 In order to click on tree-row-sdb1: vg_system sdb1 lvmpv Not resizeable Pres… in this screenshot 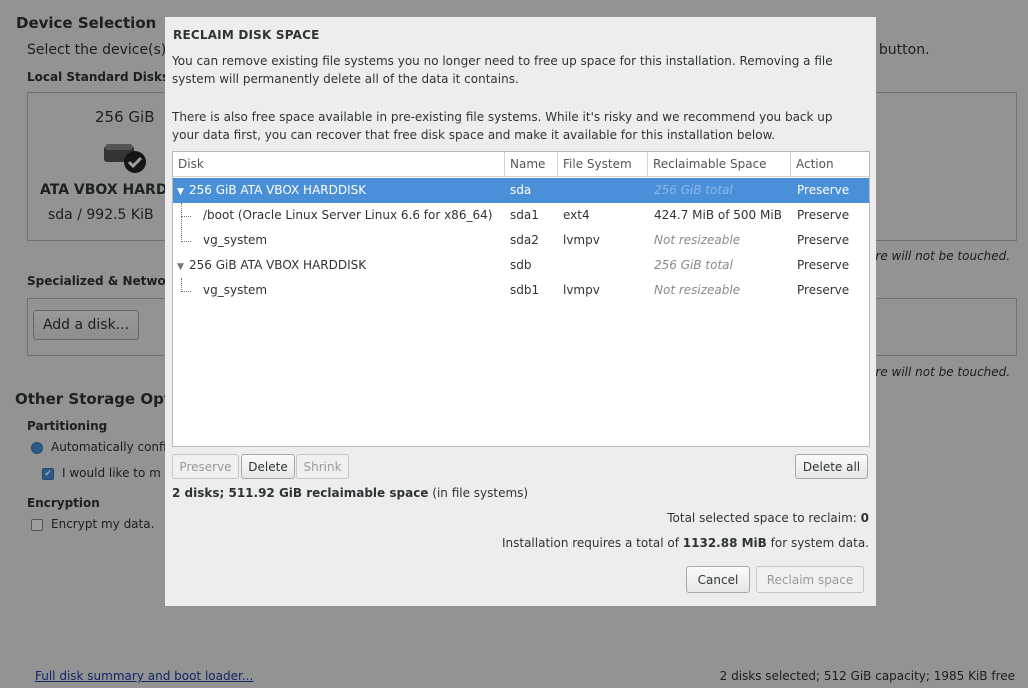, I will do `click(521, 290)`.